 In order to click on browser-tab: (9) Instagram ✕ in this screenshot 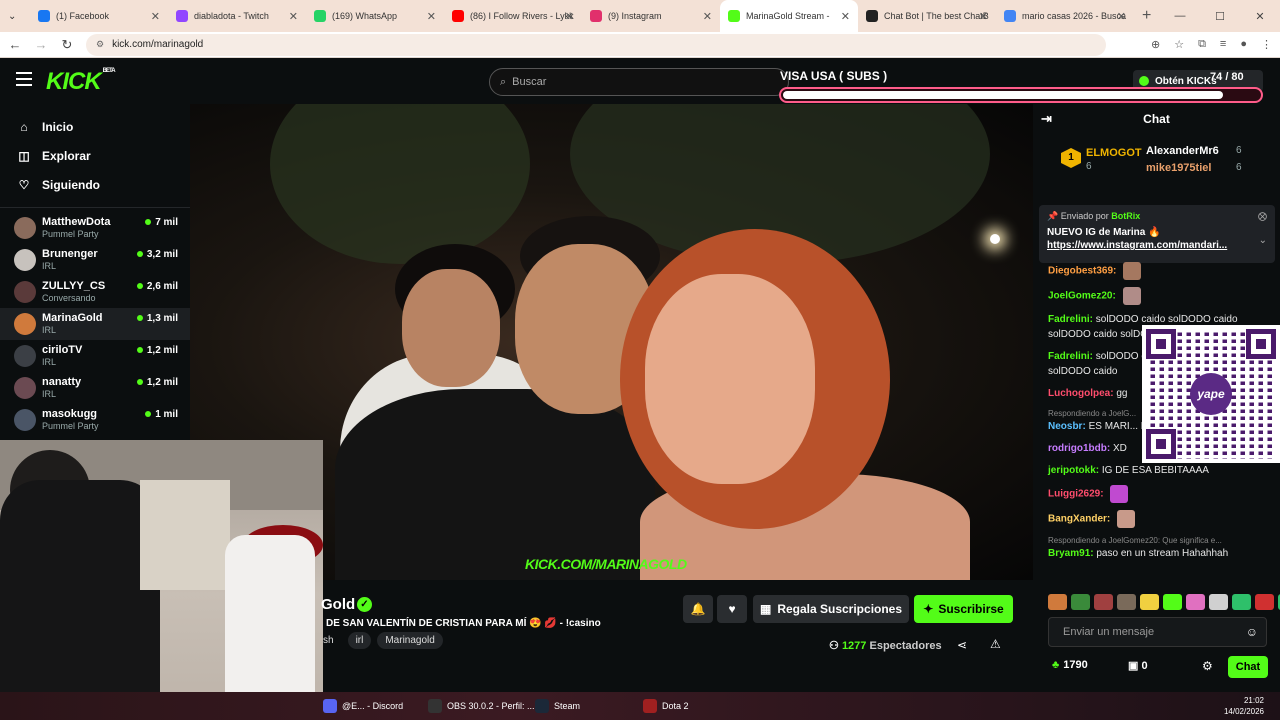, I will do `click(651, 16)`.